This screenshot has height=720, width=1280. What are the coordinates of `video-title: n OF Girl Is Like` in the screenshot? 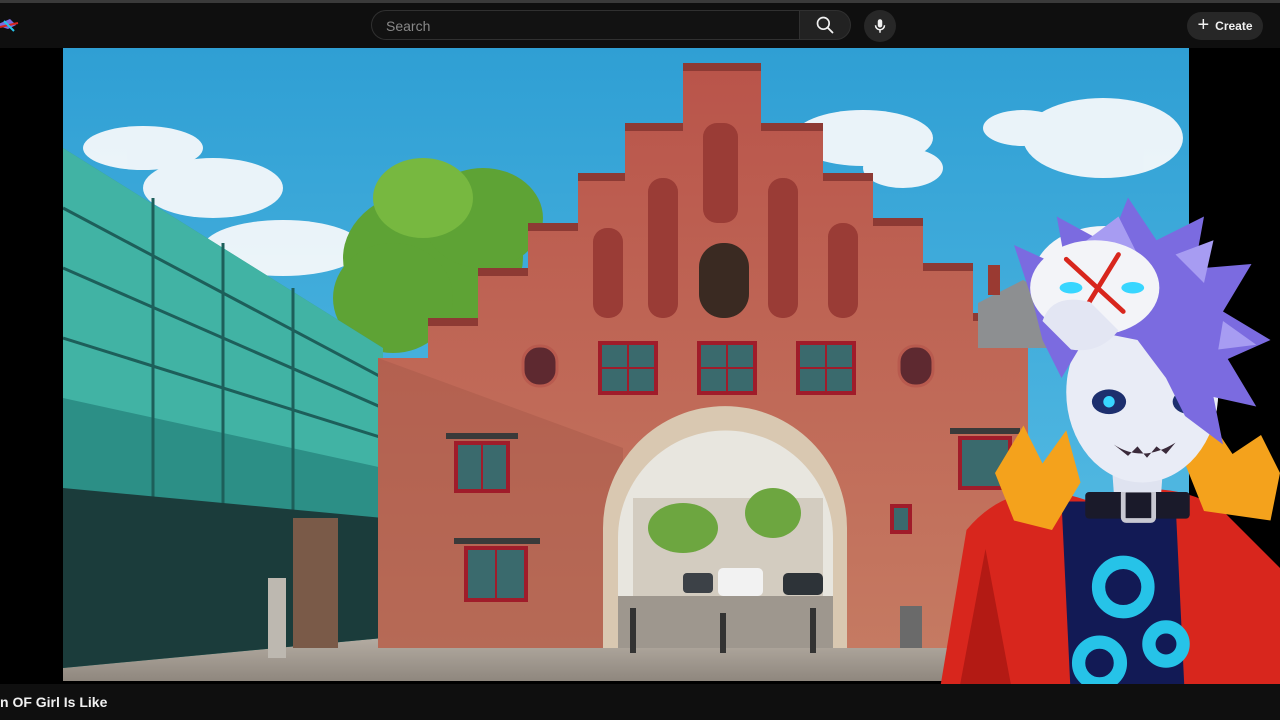 It's located at (54, 702).